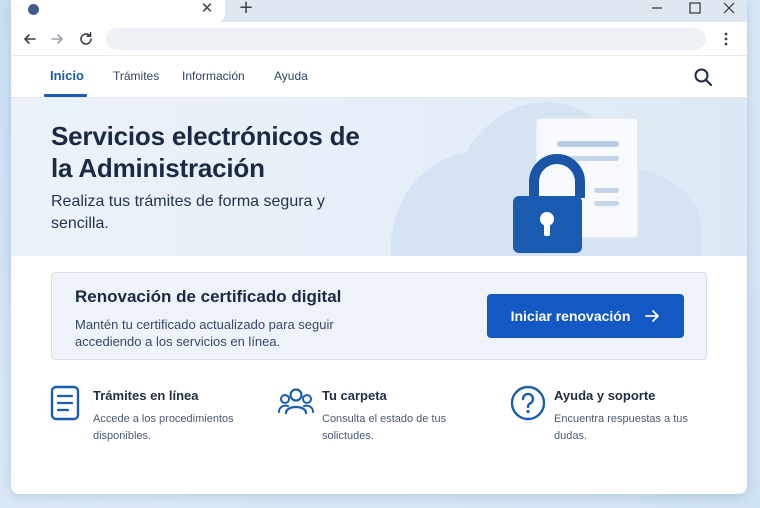 Image resolution: width=760 pixels, height=508 pixels. Describe the element at coordinates (703, 77) in the screenshot. I see `search-icon` at that location.